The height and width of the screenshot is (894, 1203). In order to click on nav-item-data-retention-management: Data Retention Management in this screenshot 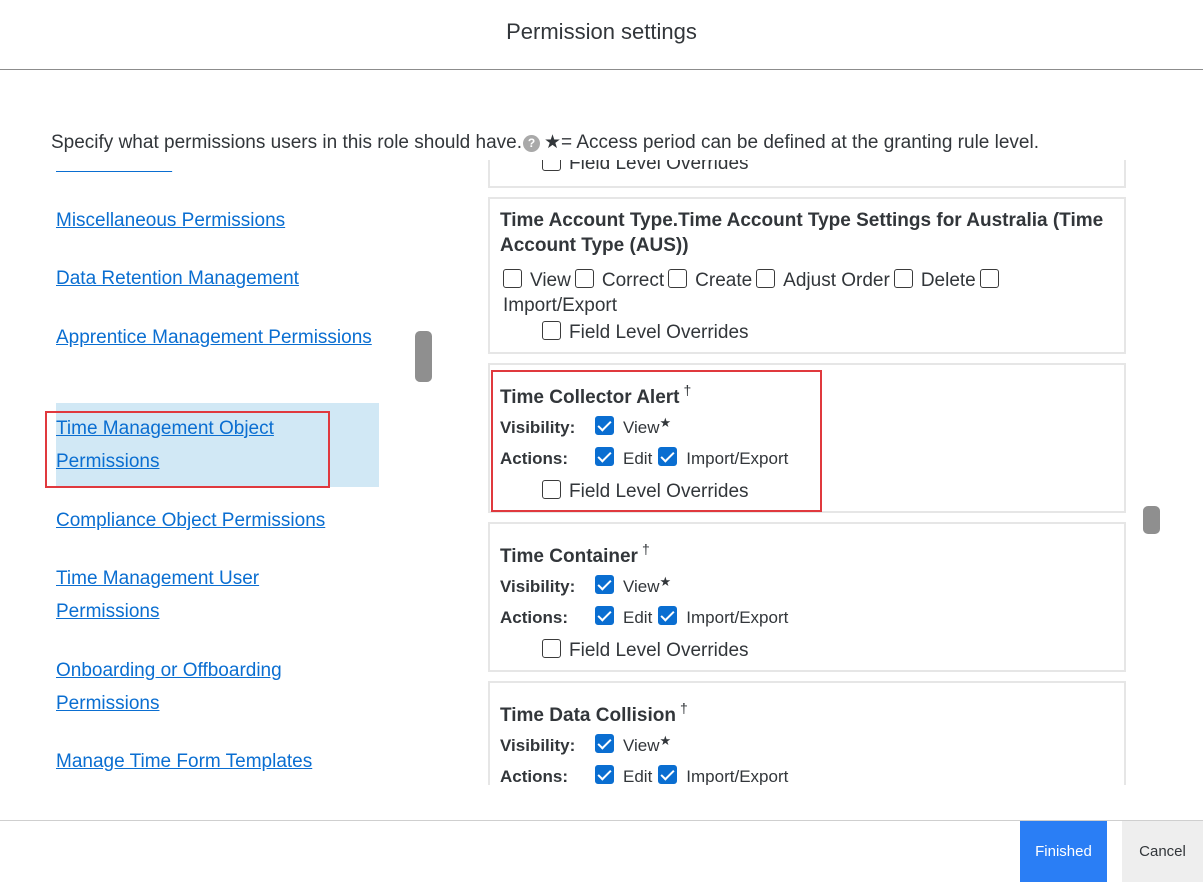, I will do `click(216, 278)`.